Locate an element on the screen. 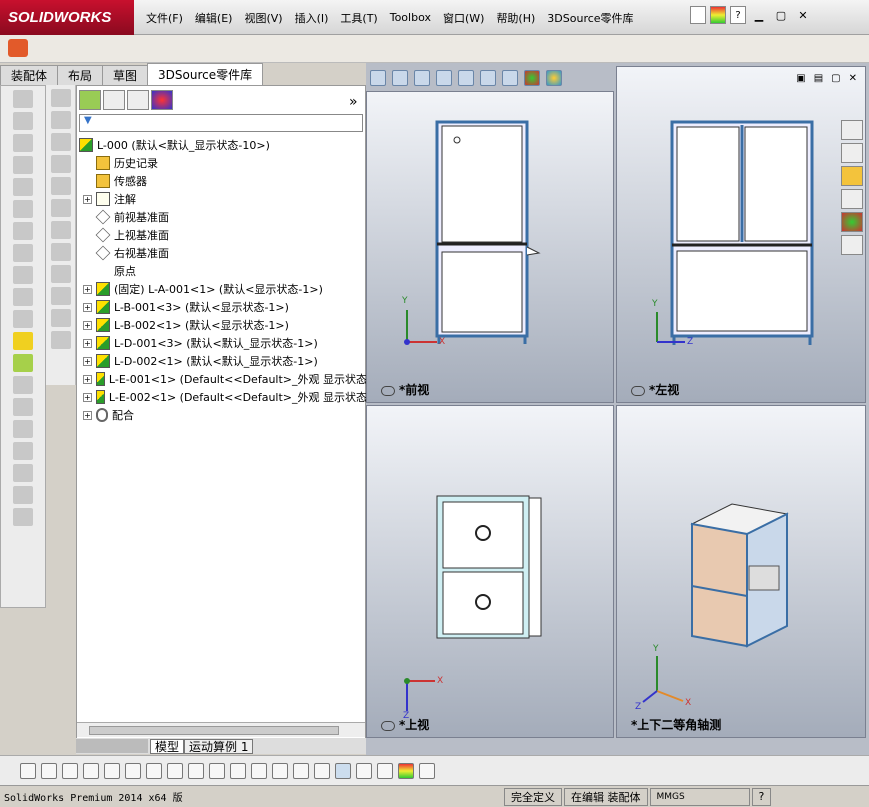 The height and width of the screenshot is (807, 869). explode-line-icon is located at coordinates (23, 363).